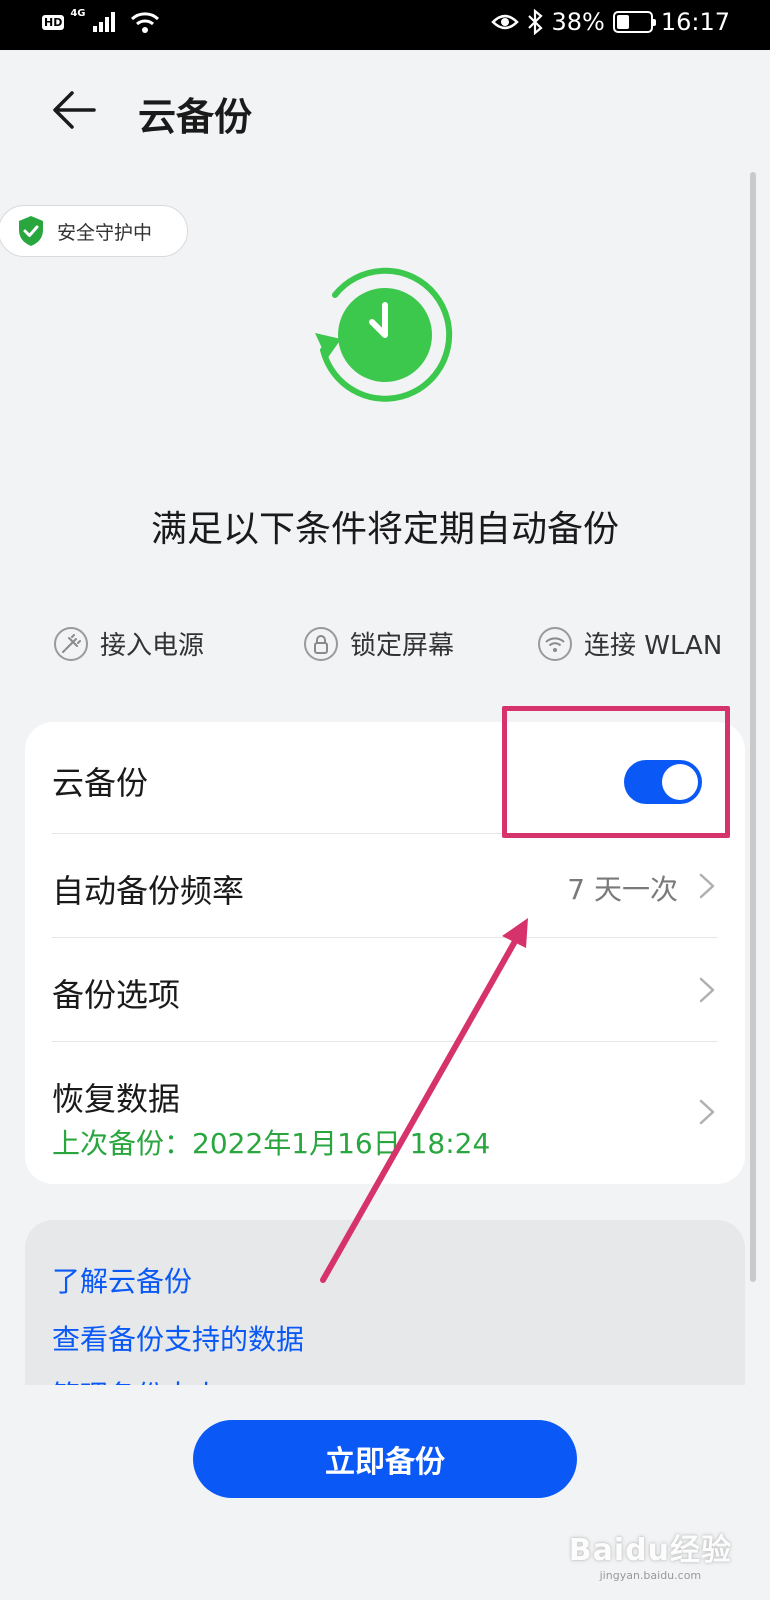  Describe the element at coordinates (385, 25) in the screenshot. I see `status-bar: HD 4G 38% 16:17` at that location.